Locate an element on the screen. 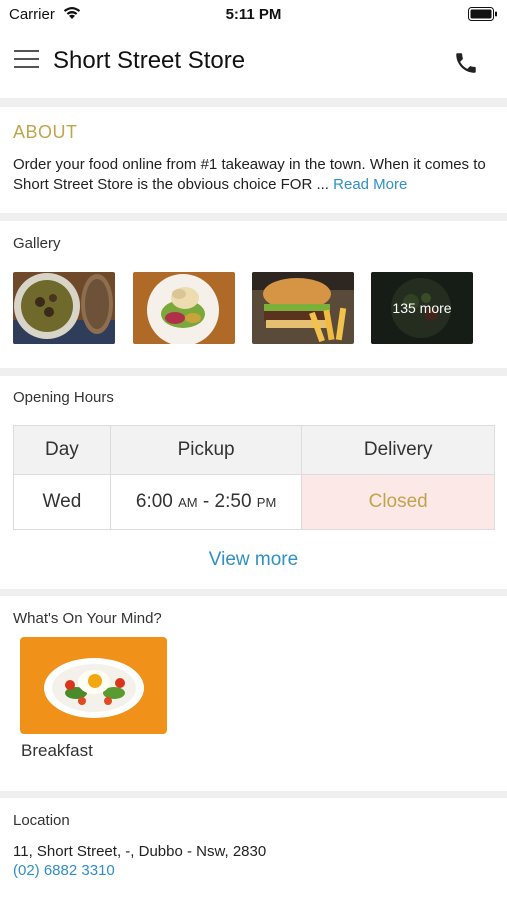 This screenshot has height=900, width=507. app-bar: Short Street Store is located at coordinates (253, 64).